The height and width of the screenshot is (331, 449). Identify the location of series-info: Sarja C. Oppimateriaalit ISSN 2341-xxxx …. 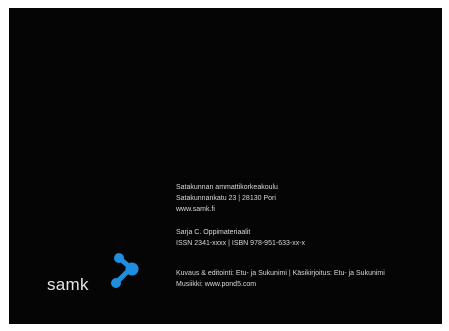
(240, 238).